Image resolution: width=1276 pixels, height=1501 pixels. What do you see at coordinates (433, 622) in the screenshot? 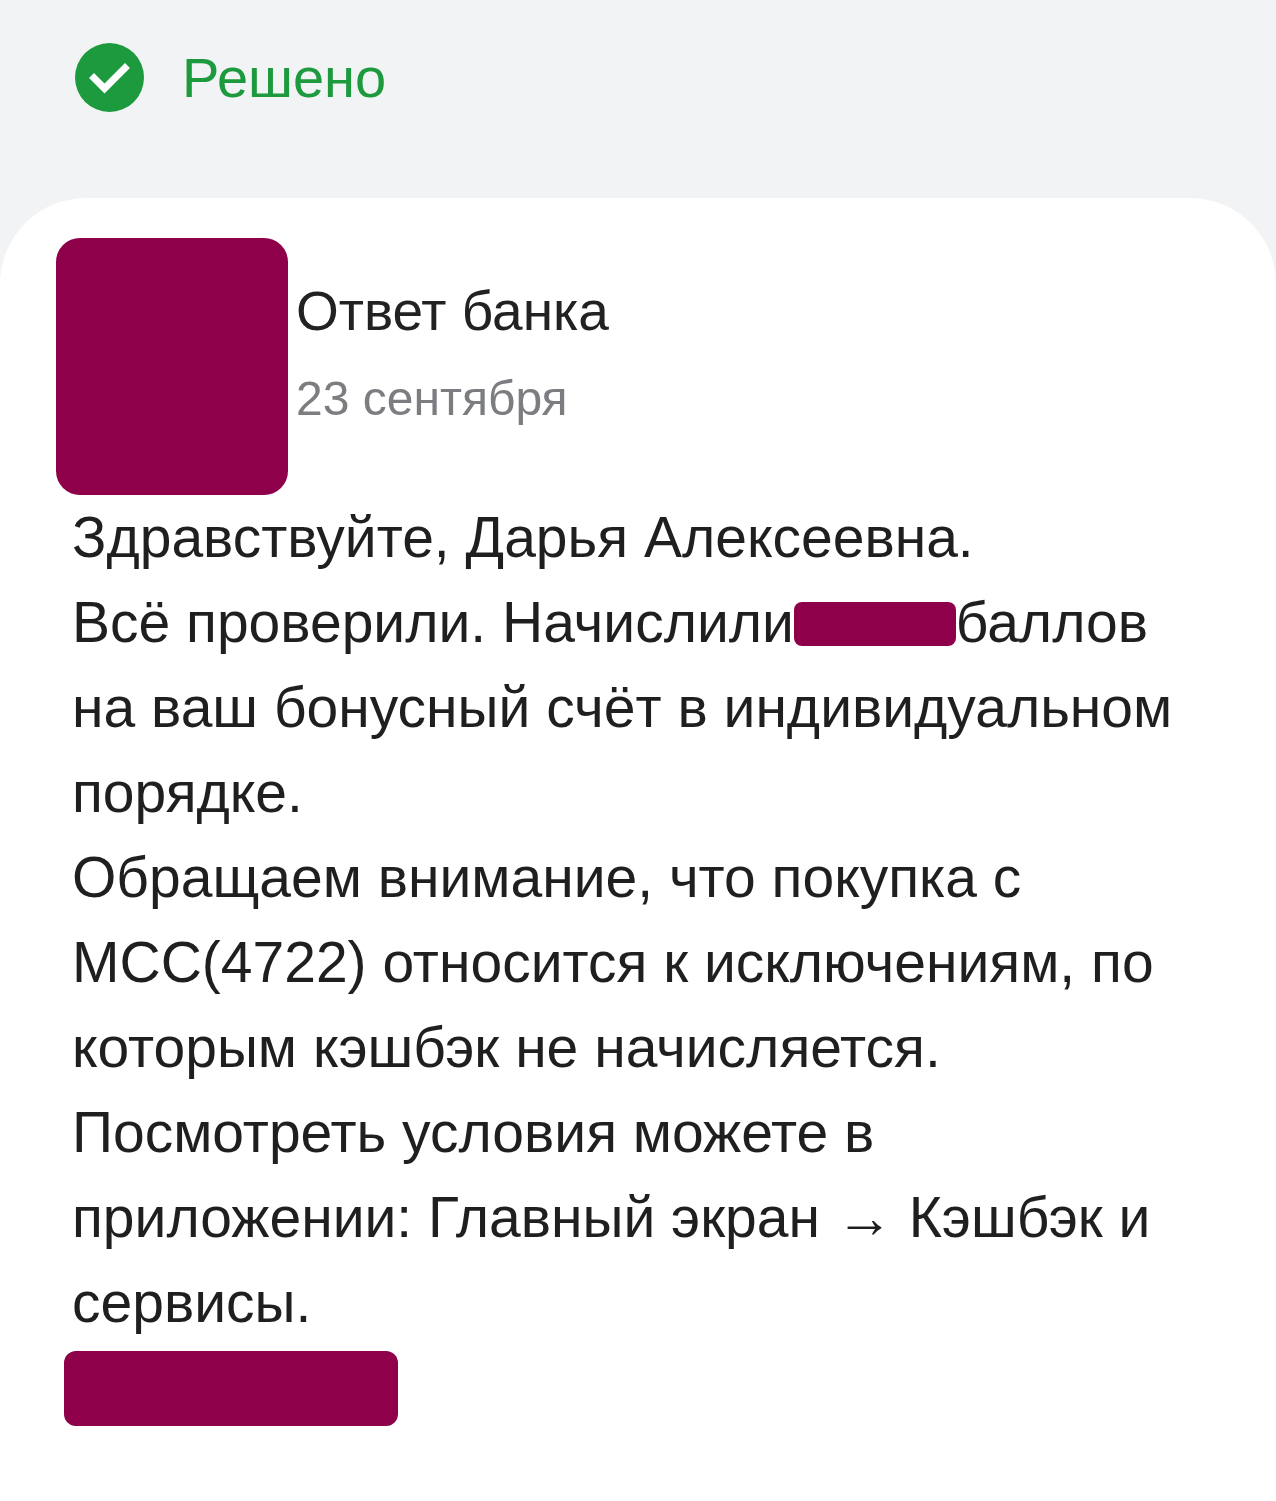
I see `message-text: Всё проверили. Начислили` at bounding box center [433, 622].